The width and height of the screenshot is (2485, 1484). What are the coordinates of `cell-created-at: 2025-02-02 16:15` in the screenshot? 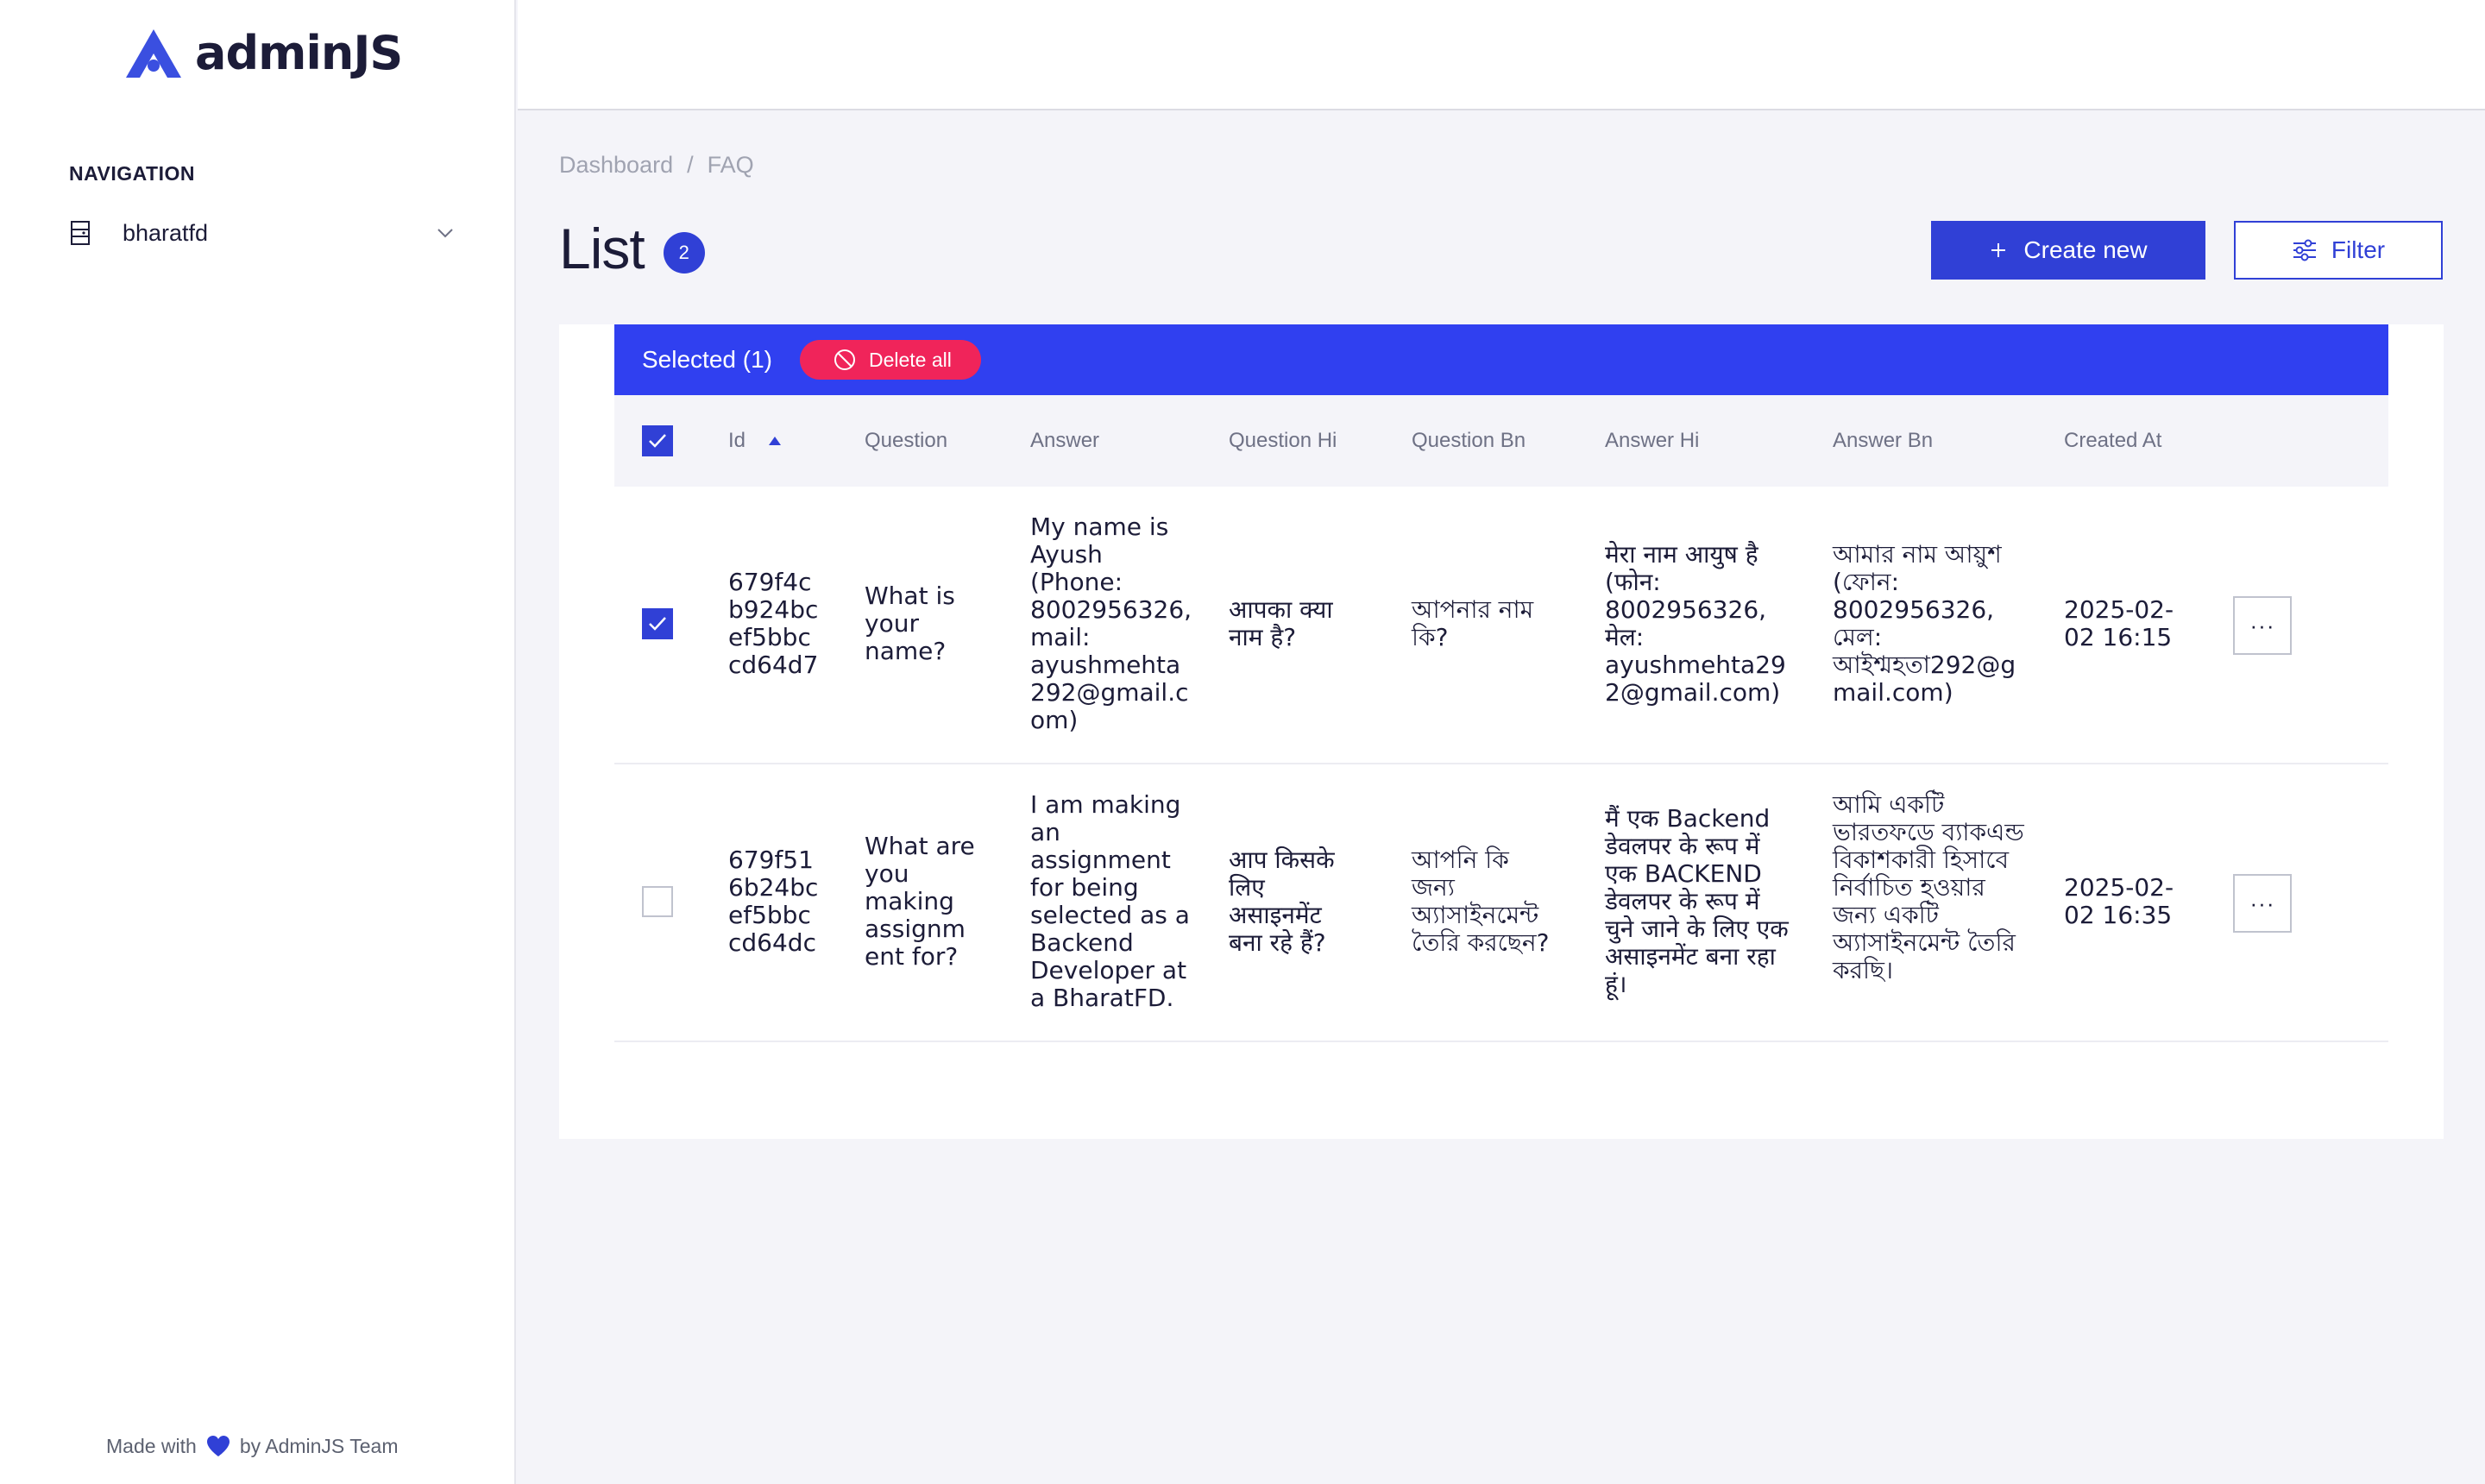 It's located at (2119, 623).